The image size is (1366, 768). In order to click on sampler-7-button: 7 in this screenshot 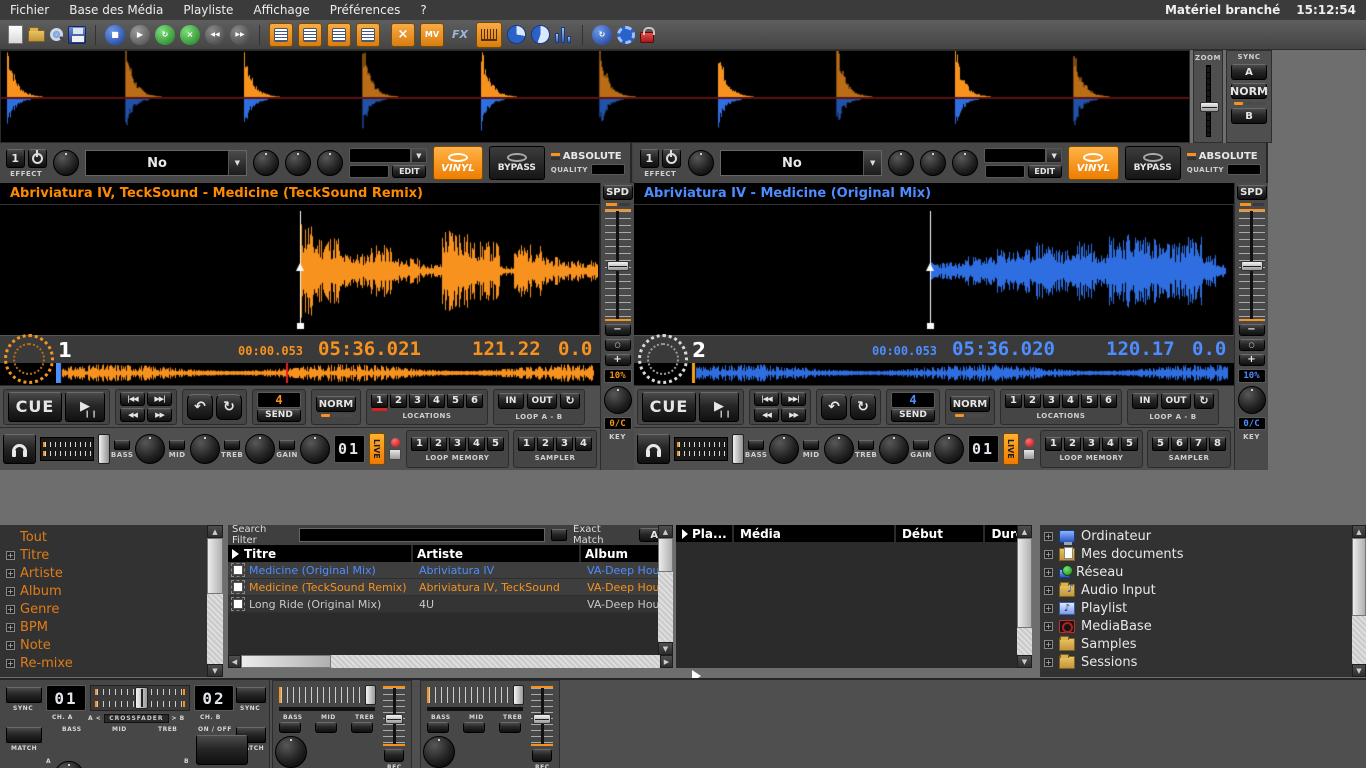, I will do `click(1198, 443)`.